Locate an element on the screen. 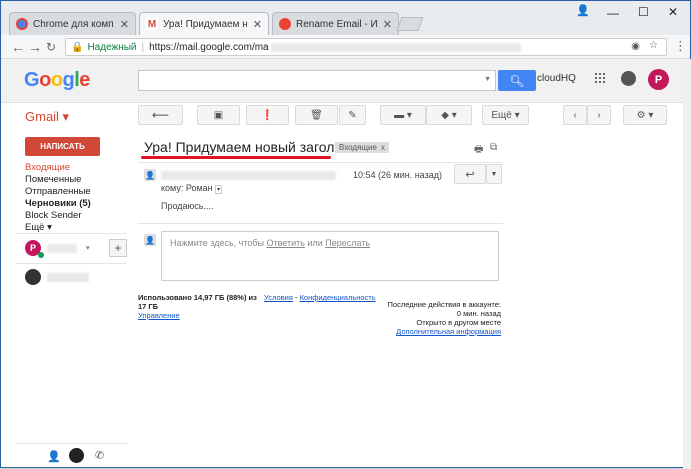  more-button: Ещё ▾ is located at coordinates (505, 115).